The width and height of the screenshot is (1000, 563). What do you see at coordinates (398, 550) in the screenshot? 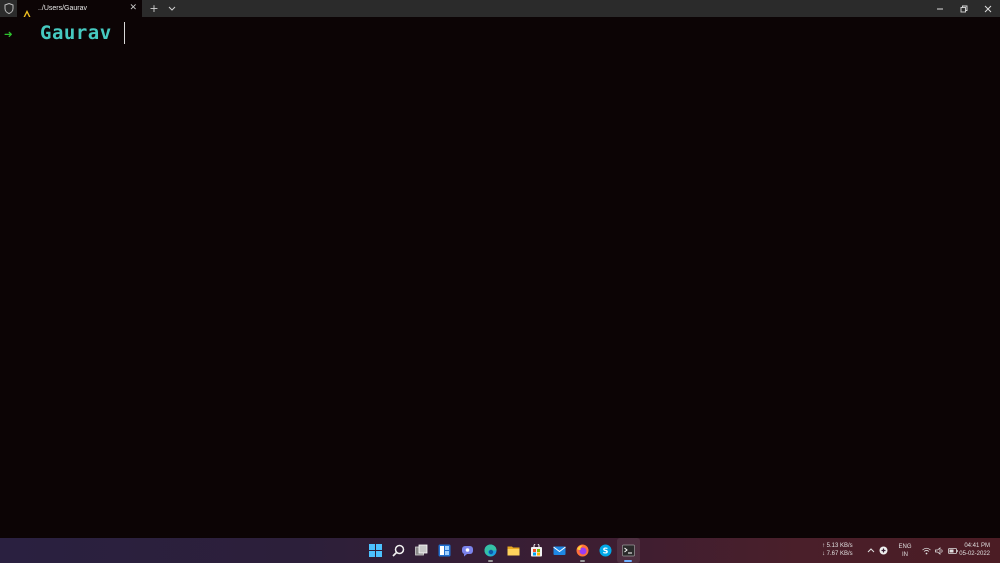
I see `search-icon` at bounding box center [398, 550].